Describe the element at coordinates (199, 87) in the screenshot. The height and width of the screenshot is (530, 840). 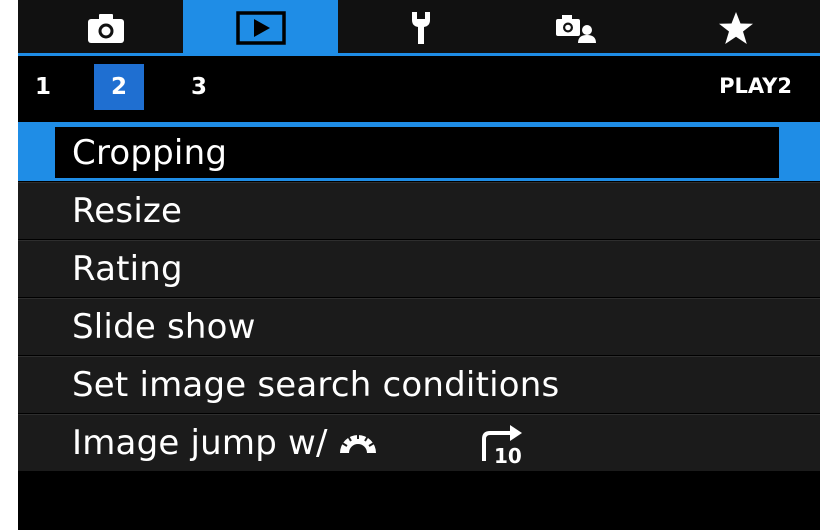
I see `page-3: 3` at that location.